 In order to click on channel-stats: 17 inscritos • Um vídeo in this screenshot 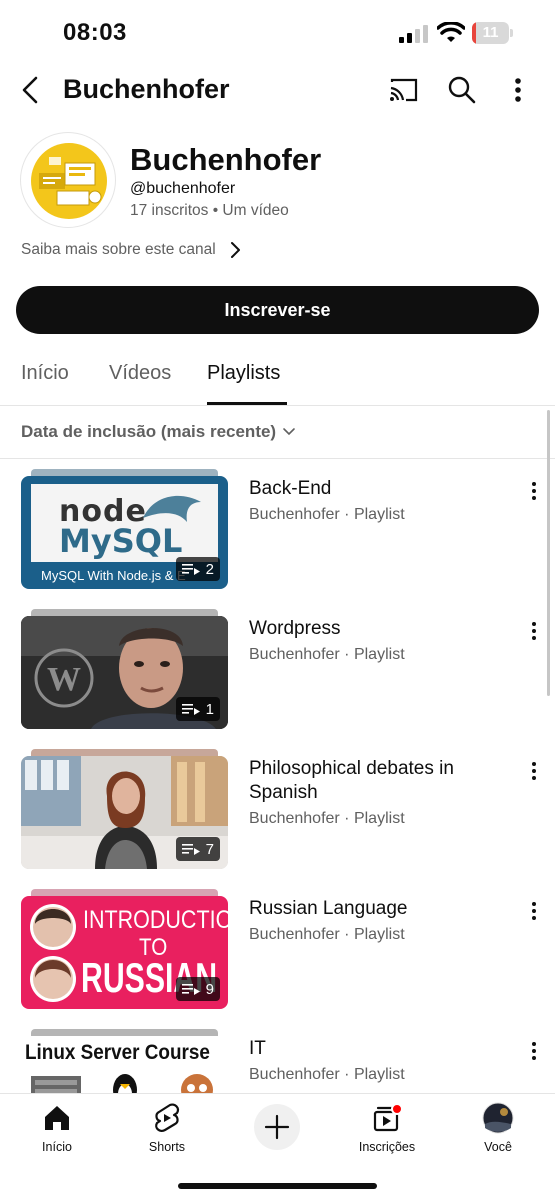, I will do `click(209, 210)`.